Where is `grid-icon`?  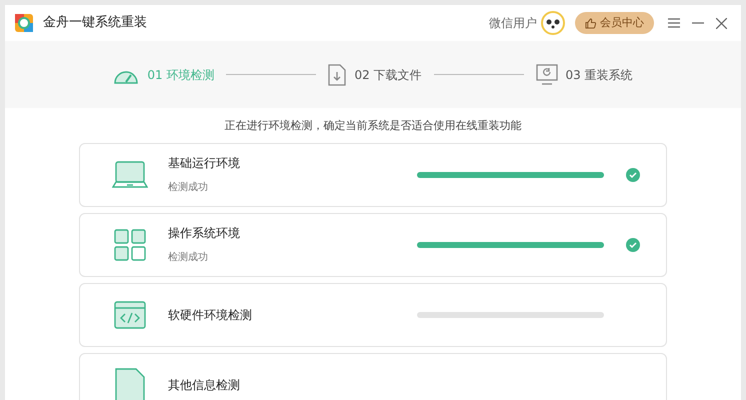
grid-icon is located at coordinates (130, 244).